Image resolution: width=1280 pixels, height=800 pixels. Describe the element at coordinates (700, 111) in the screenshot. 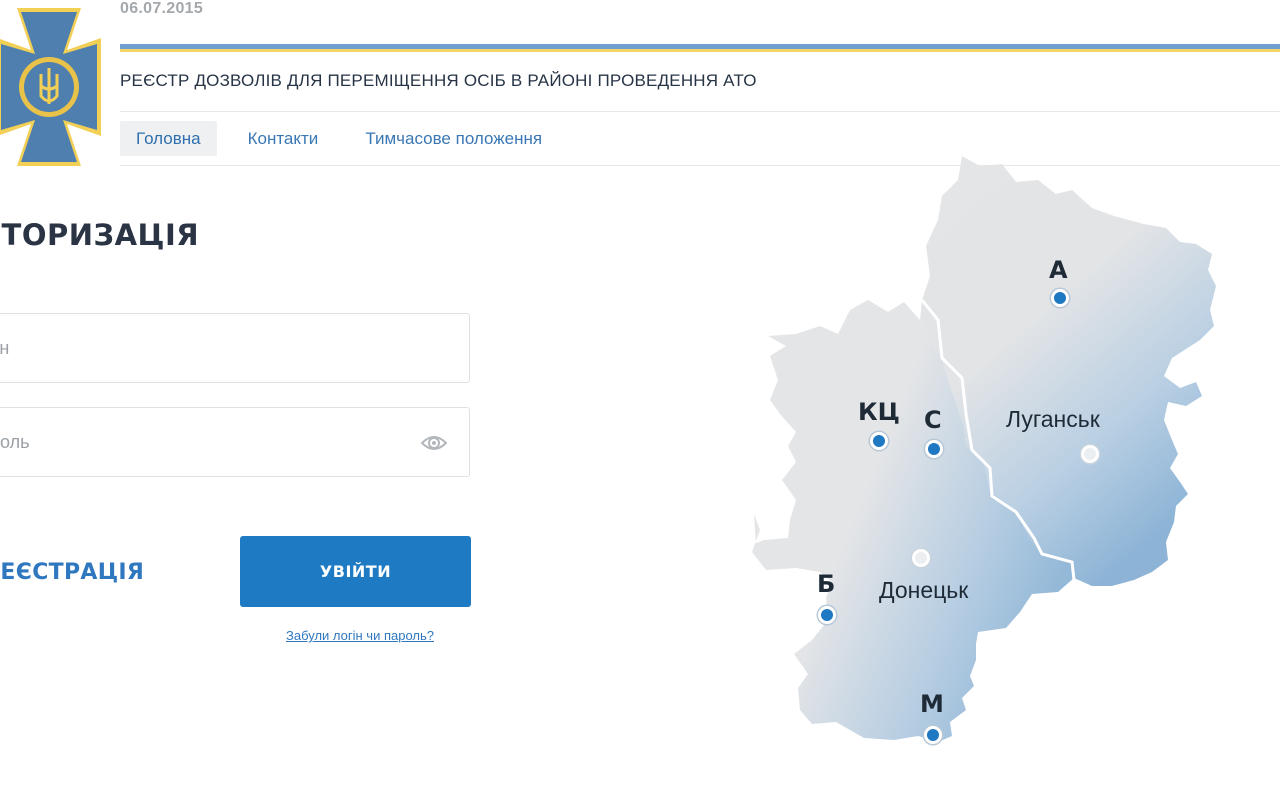

I see `divider` at that location.